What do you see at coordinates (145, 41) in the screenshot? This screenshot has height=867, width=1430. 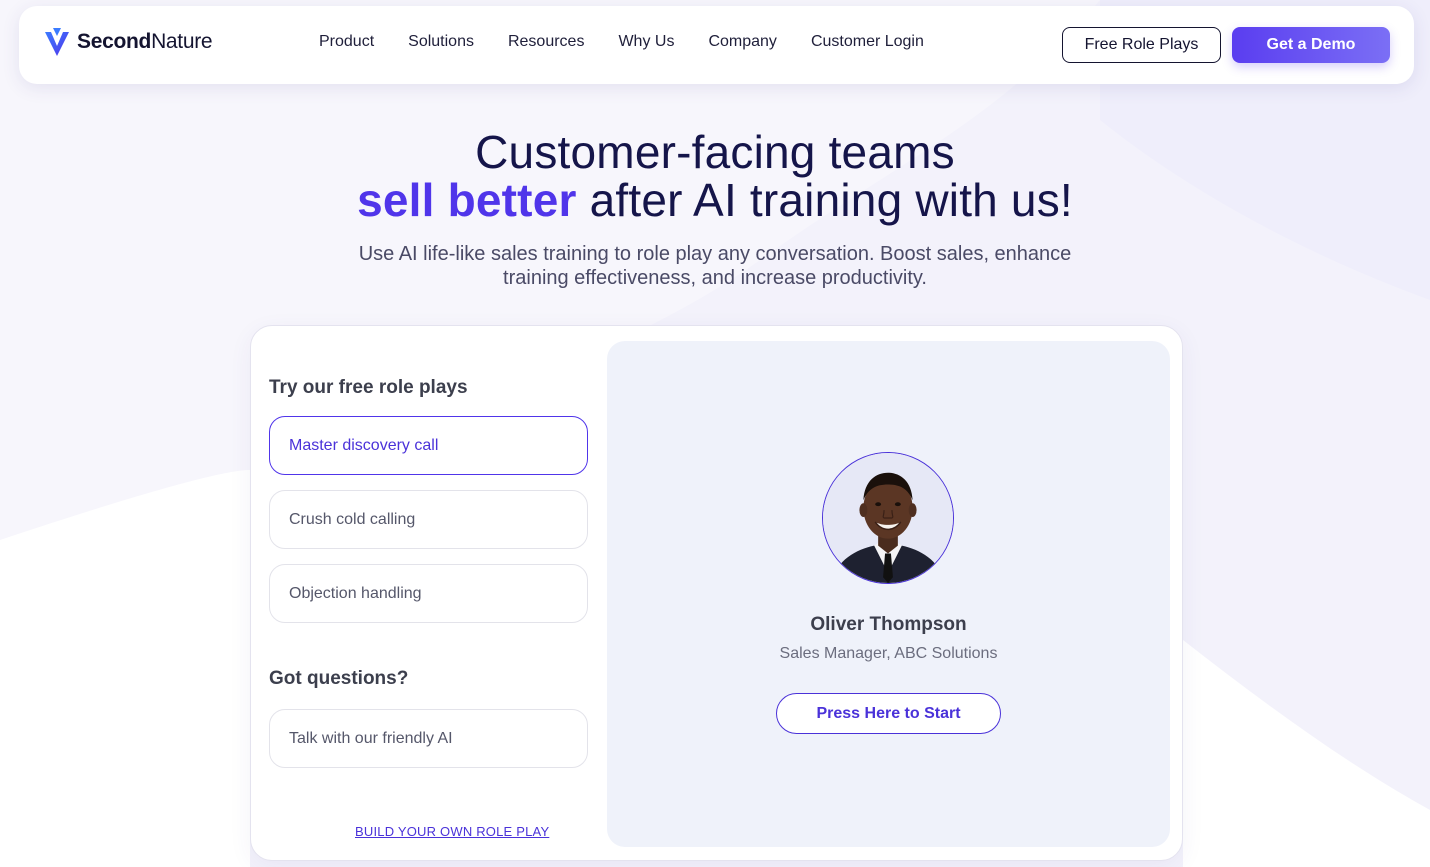 I see `brand-name: SecondNature` at bounding box center [145, 41].